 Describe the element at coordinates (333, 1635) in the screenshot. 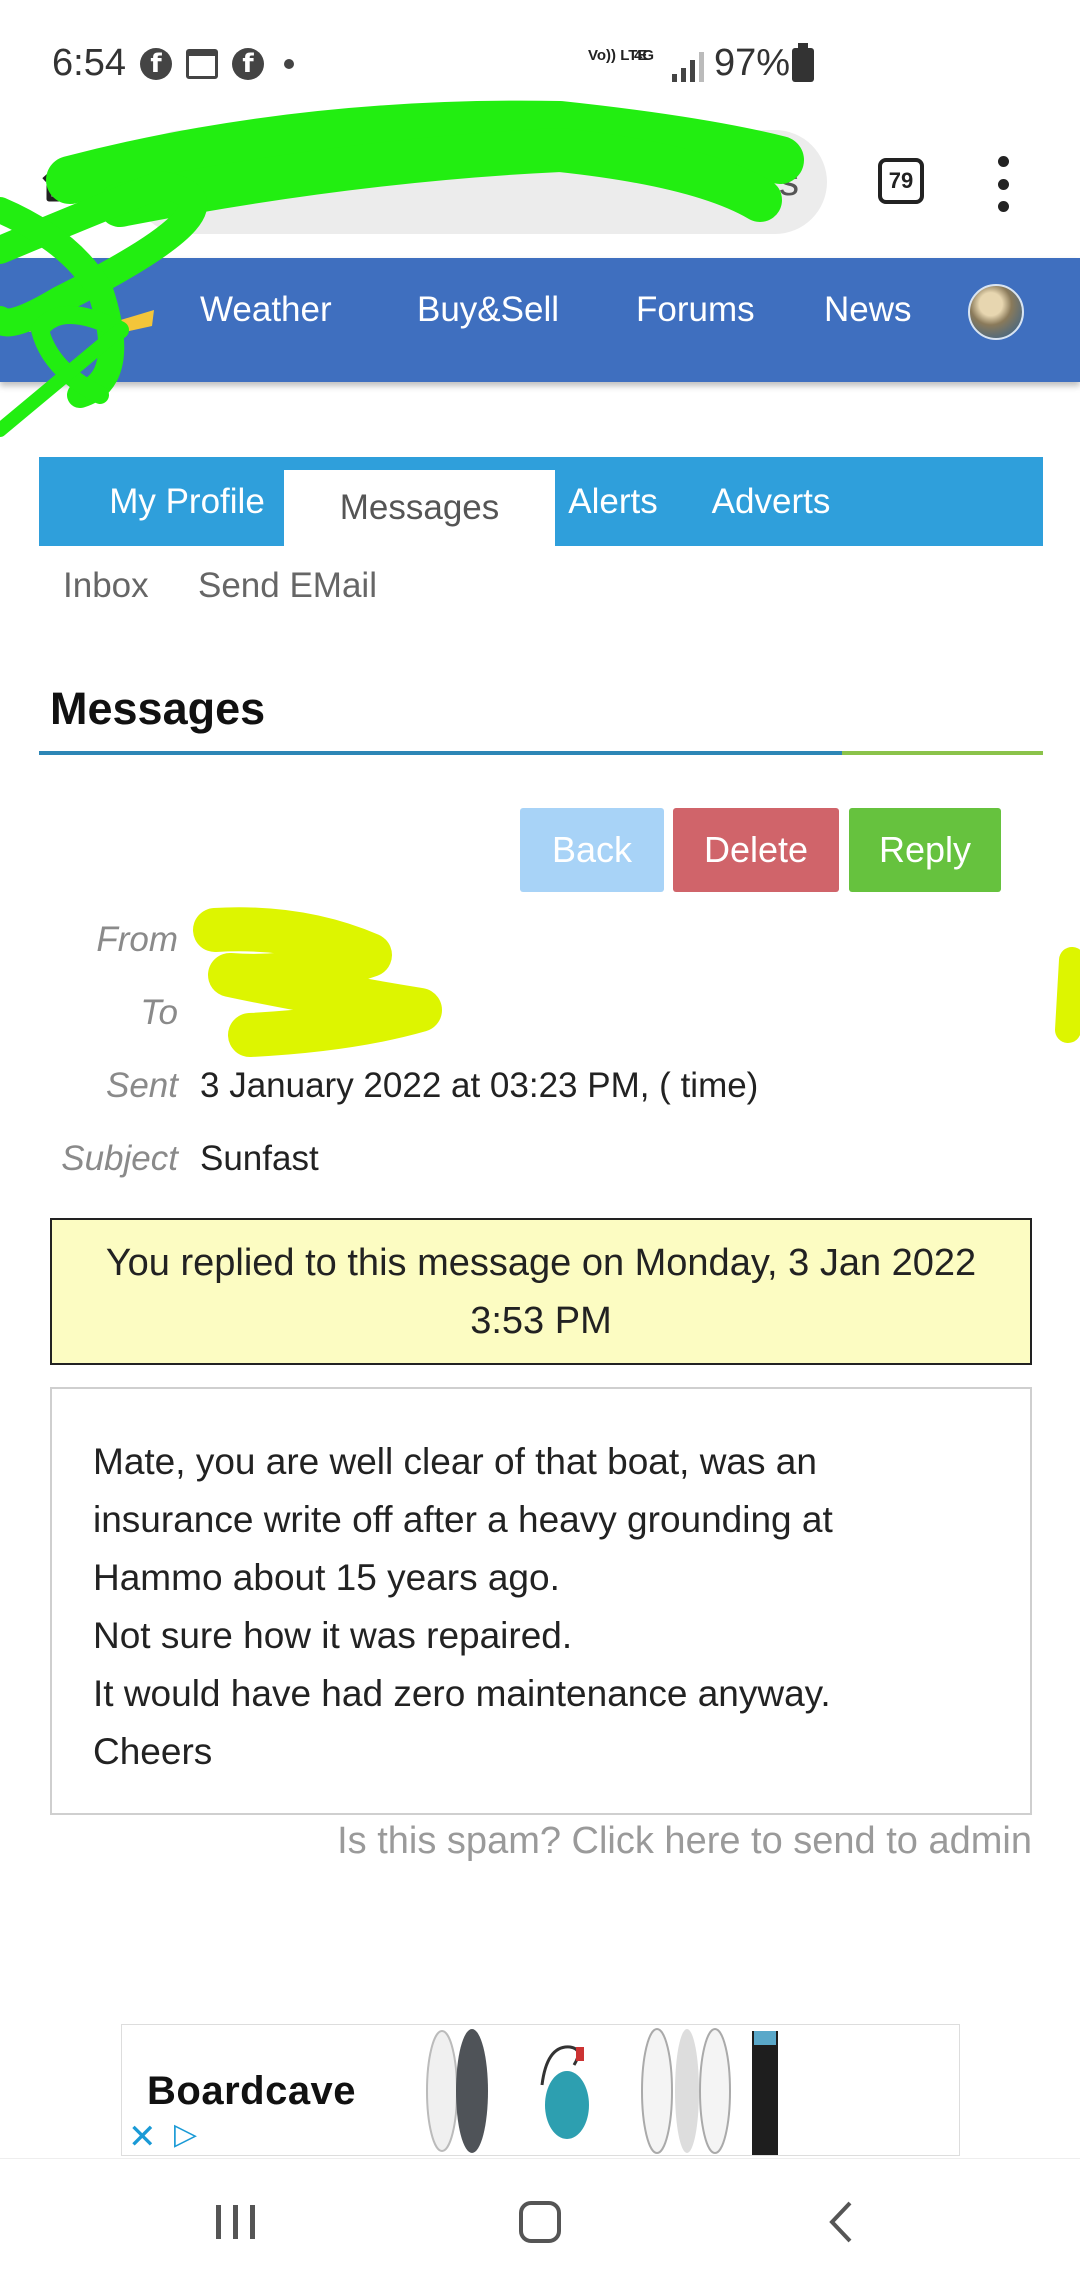

I see `body-line: Not sure how it was repaired.` at that location.